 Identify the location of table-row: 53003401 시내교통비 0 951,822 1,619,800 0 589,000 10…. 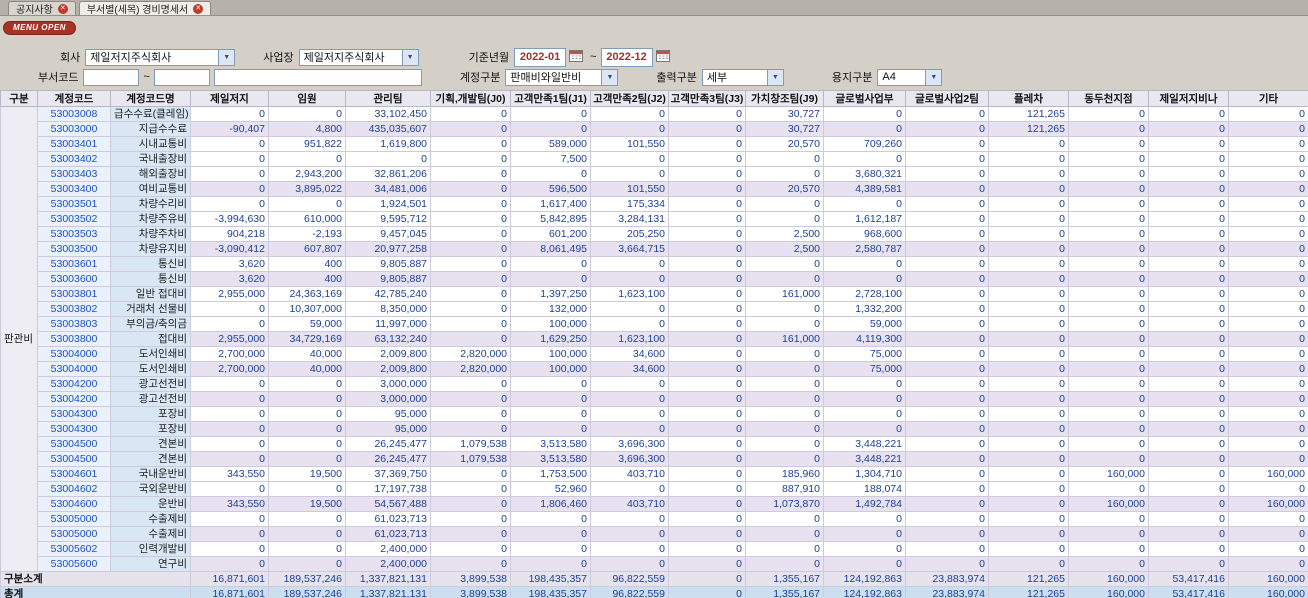
(654, 144).